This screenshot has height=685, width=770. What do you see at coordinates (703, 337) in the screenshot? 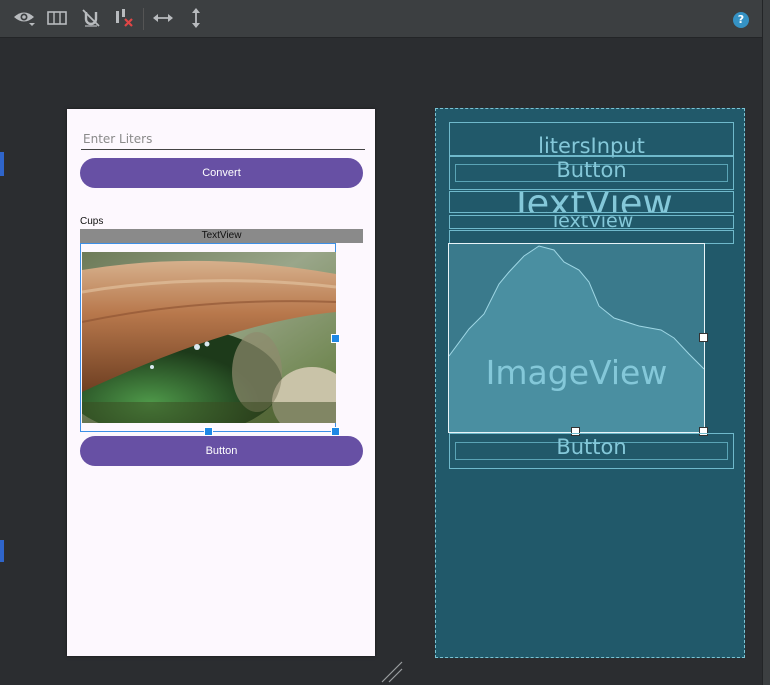
I see `bp-handle-right` at bounding box center [703, 337].